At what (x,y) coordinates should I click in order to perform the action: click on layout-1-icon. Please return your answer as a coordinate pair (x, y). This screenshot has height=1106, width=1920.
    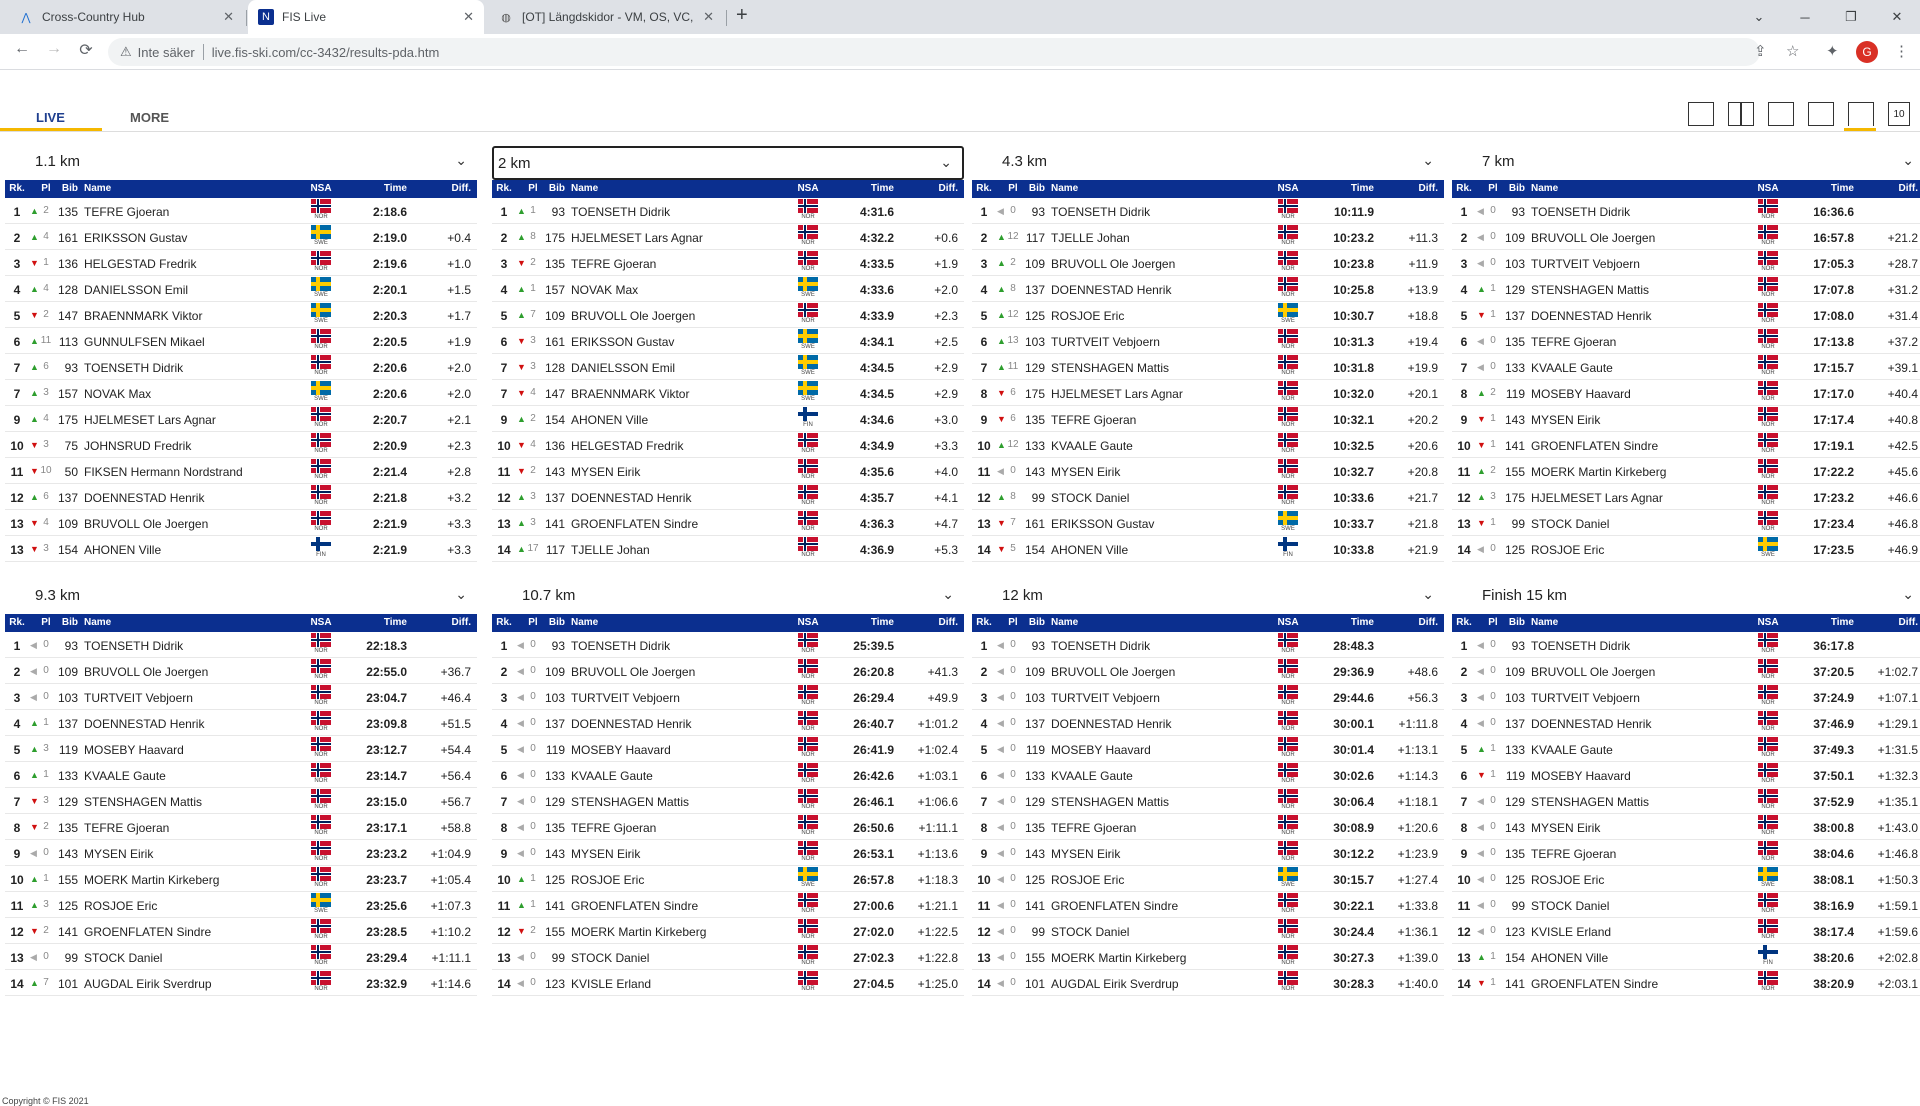
    Looking at the image, I should click on (1701, 114).